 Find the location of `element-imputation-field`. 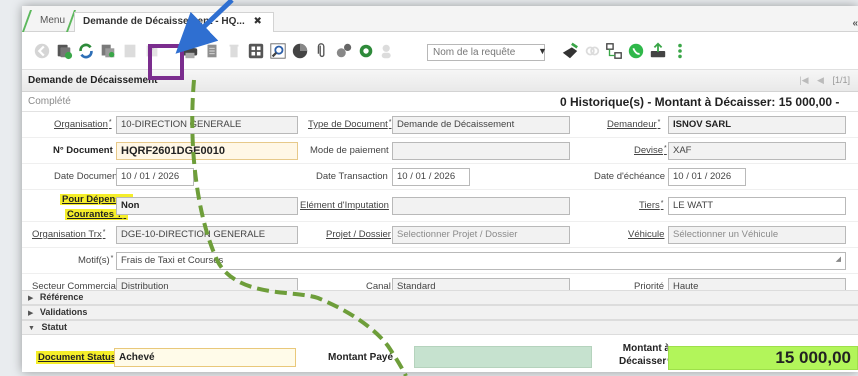

element-imputation-field is located at coordinates (481, 206).